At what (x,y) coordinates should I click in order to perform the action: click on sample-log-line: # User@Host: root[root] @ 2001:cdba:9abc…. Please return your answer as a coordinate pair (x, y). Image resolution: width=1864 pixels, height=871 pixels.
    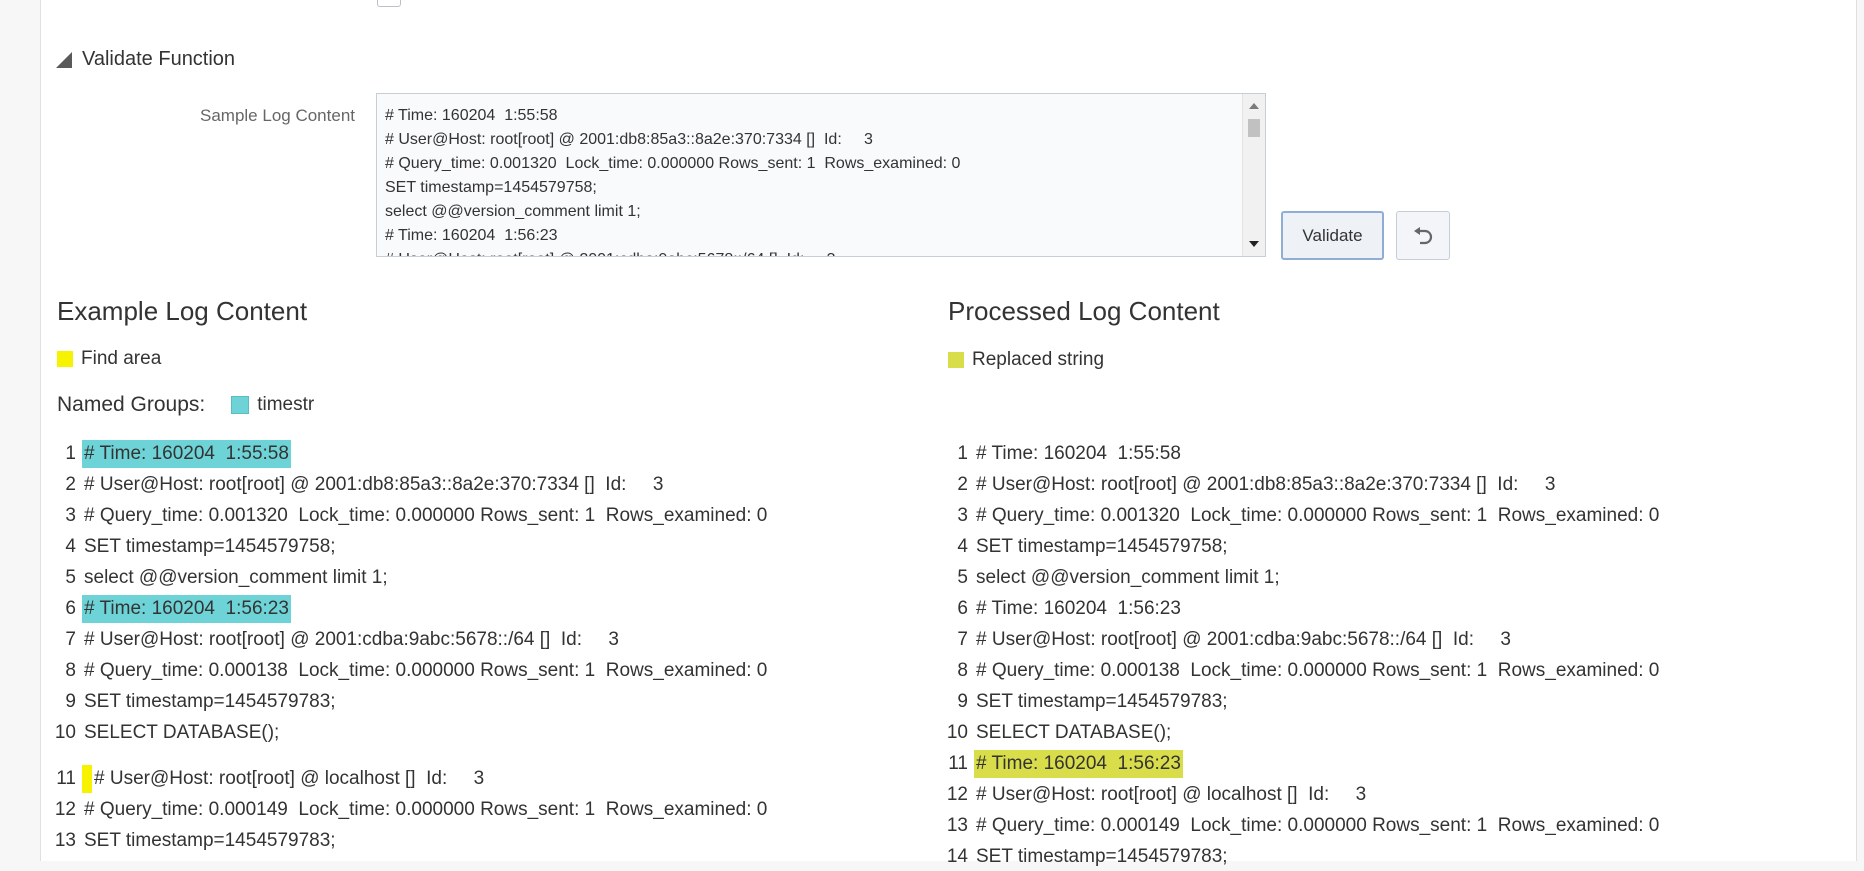
    Looking at the image, I should click on (811, 252).